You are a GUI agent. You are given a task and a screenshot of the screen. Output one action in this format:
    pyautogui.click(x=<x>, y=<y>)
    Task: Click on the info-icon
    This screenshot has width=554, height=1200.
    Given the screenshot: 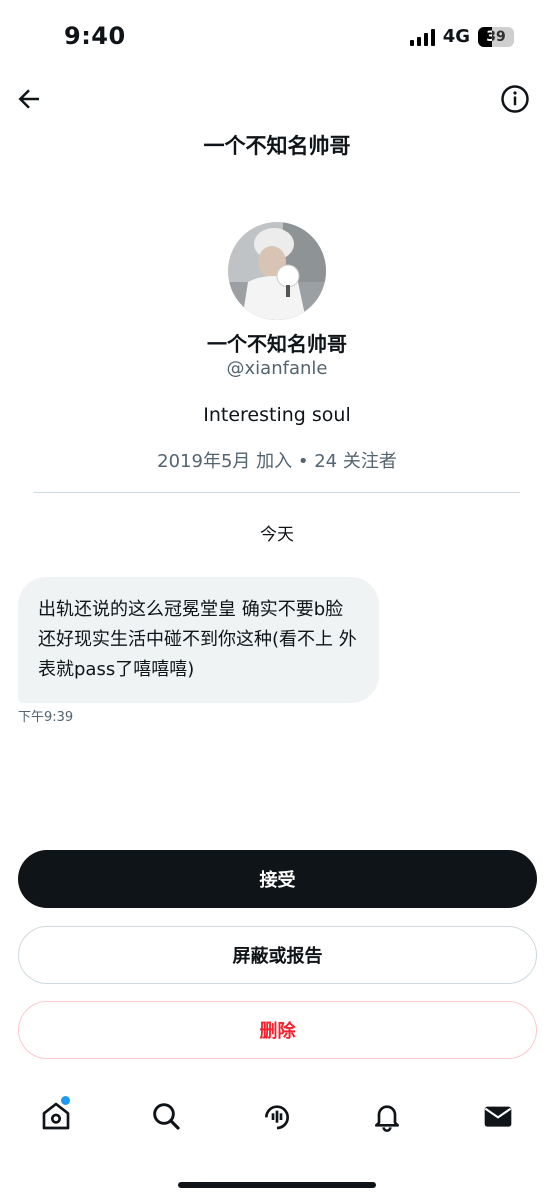 What is the action you would take?
    pyautogui.click(x=515, y=99)
    